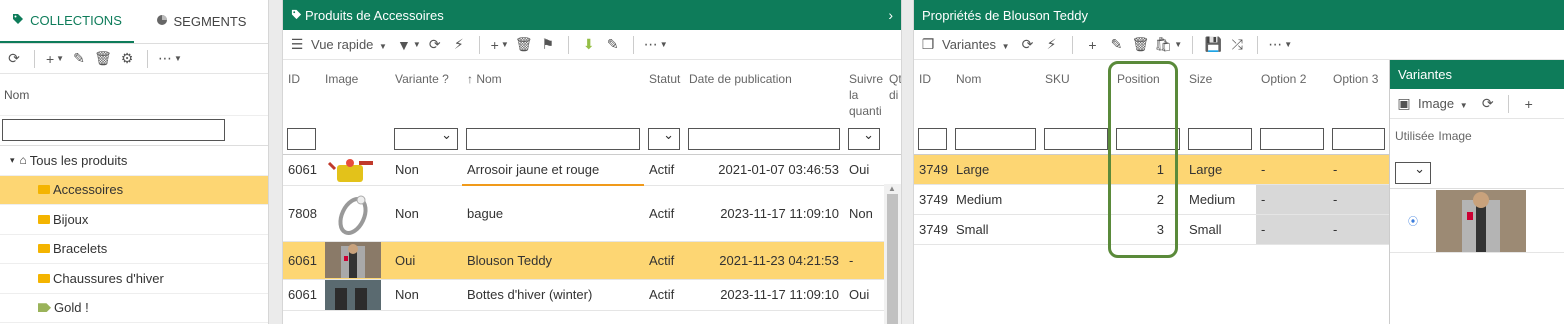  What do you see at coordinates (1117, 45) in the screenshot?
I see `pencil-icon: ✎` at bounding box center [1117, 45].